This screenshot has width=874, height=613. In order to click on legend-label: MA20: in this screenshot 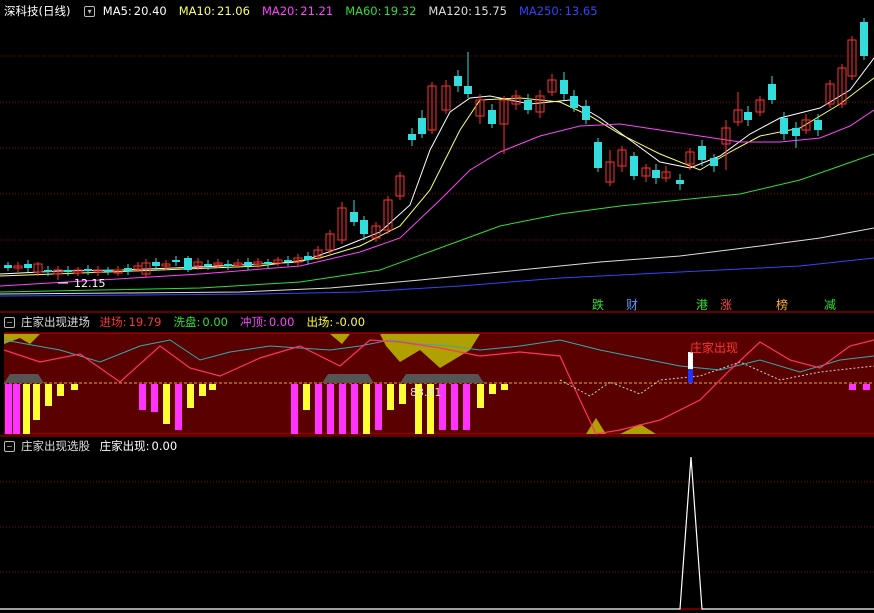, I will do `click(280, 11)`.